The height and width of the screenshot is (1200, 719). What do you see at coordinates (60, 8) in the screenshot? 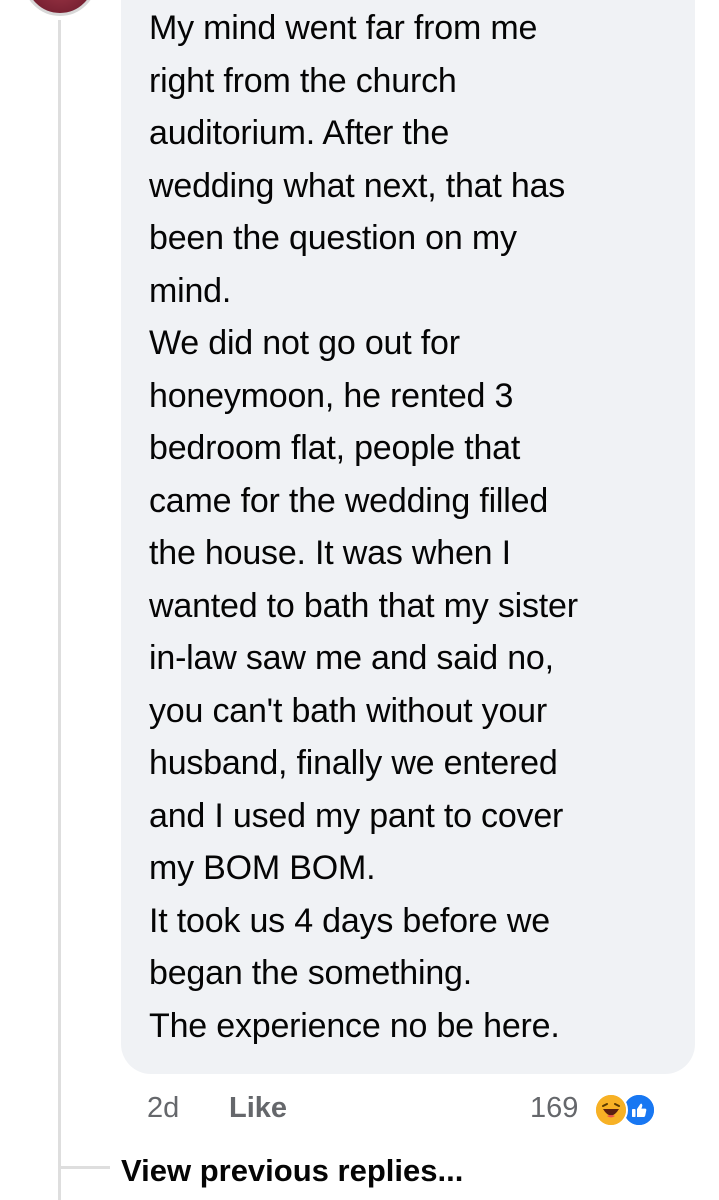
I see `avatar` at bounding box center [60, 8].